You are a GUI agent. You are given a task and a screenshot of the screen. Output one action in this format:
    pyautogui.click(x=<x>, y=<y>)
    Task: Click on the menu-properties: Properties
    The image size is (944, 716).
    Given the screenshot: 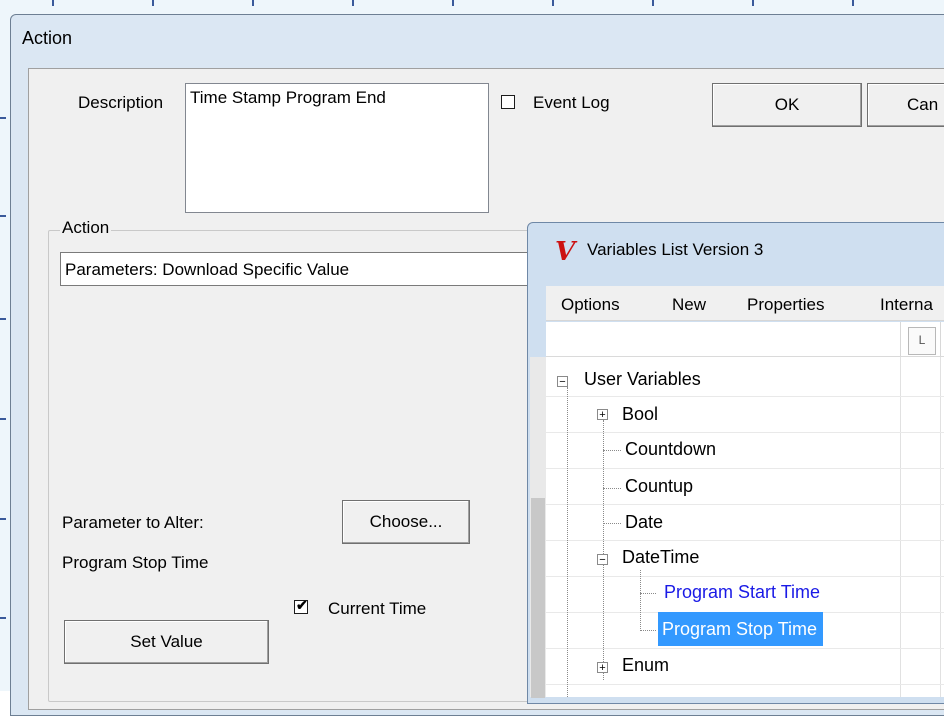 What is the action you would take?
    pyautogui.click(x=785, y=305)
    